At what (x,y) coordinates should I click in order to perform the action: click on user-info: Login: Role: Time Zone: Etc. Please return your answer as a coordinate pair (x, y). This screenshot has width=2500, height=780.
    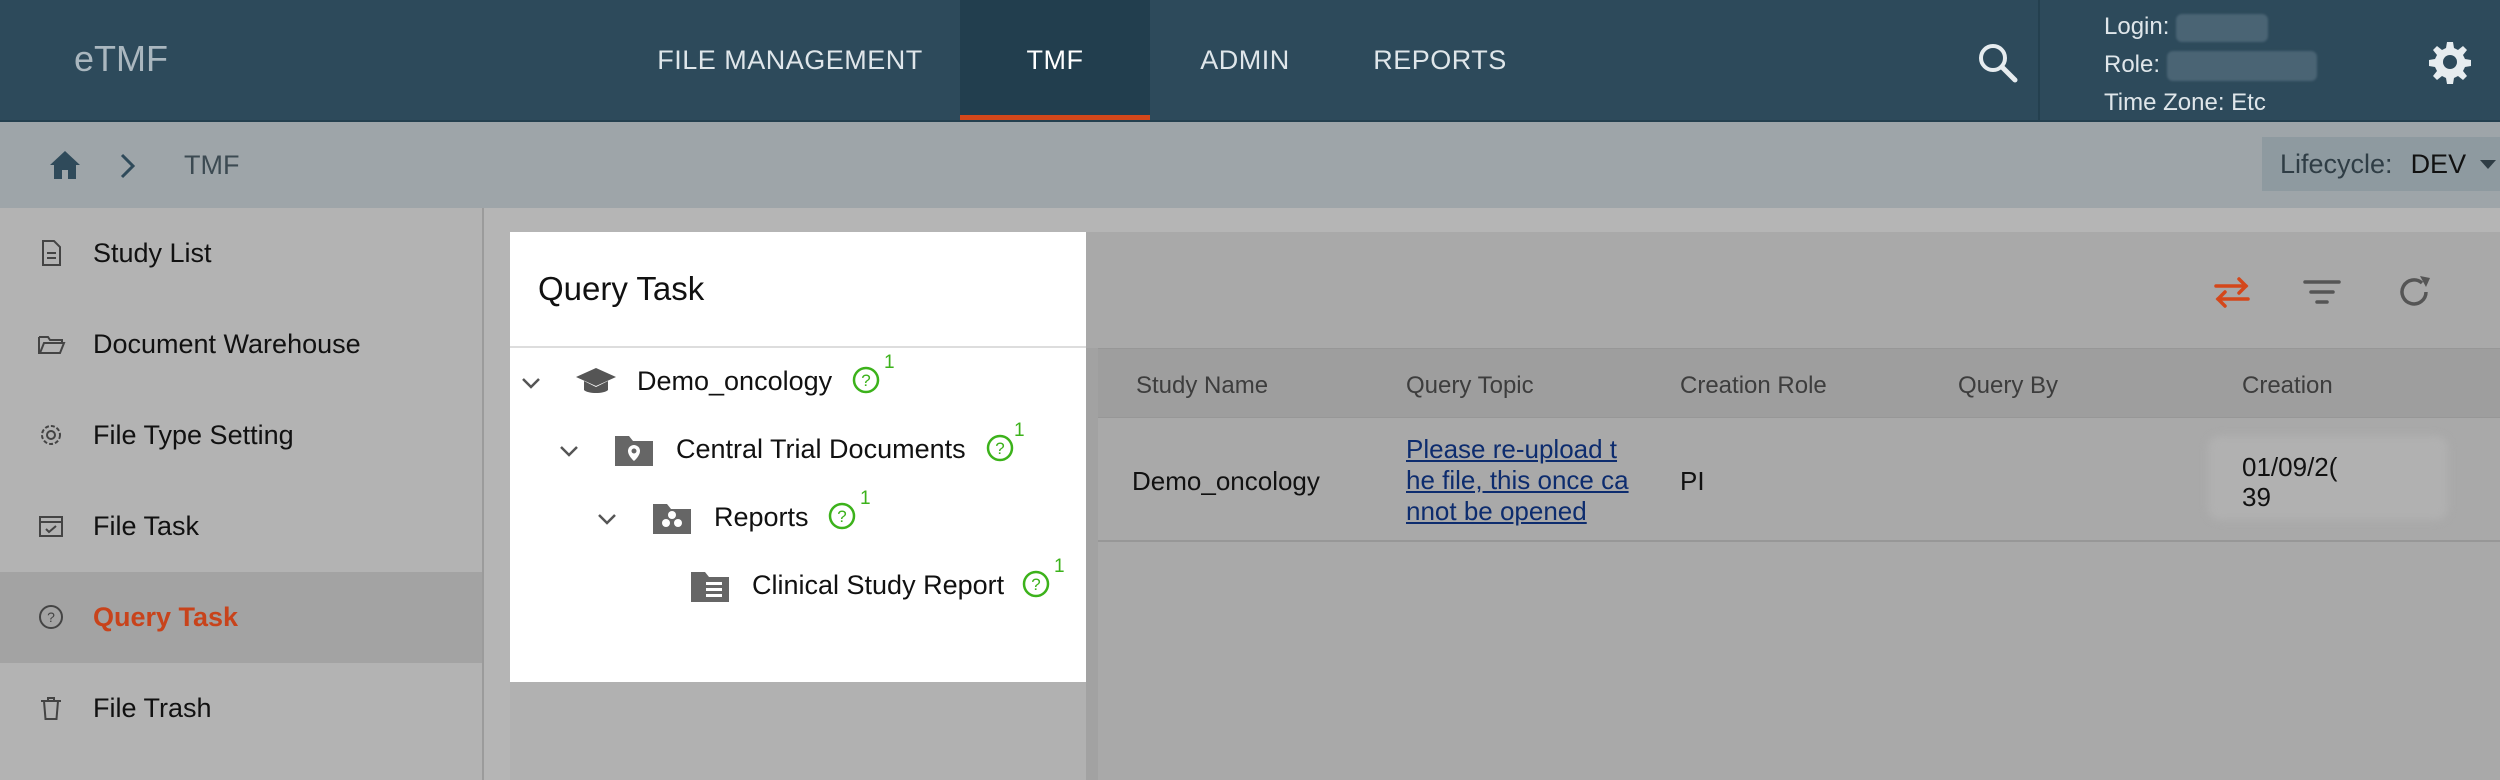
    Looking at the image, I should click on (2210, 65).